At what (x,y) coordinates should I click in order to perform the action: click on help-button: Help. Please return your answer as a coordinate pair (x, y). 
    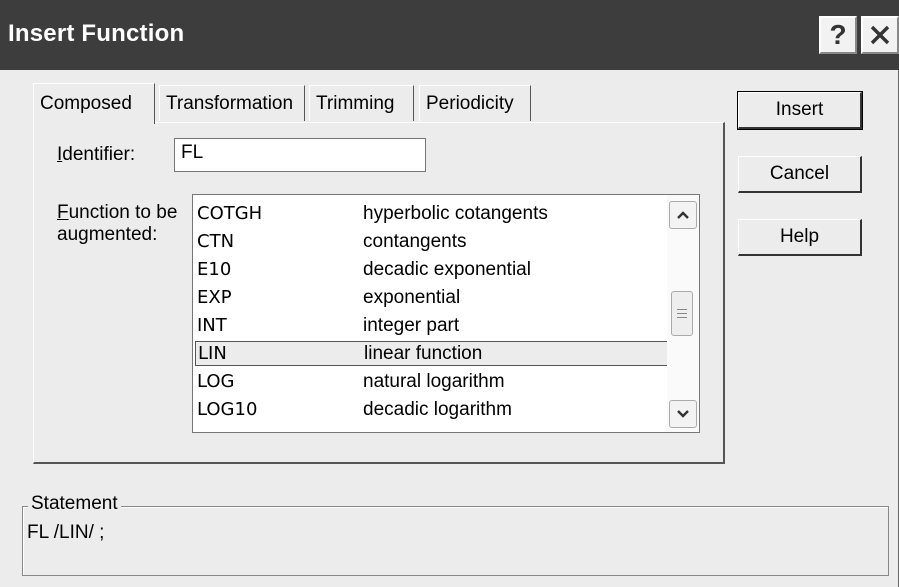
    Looking at the image, I should click on (800, 237).